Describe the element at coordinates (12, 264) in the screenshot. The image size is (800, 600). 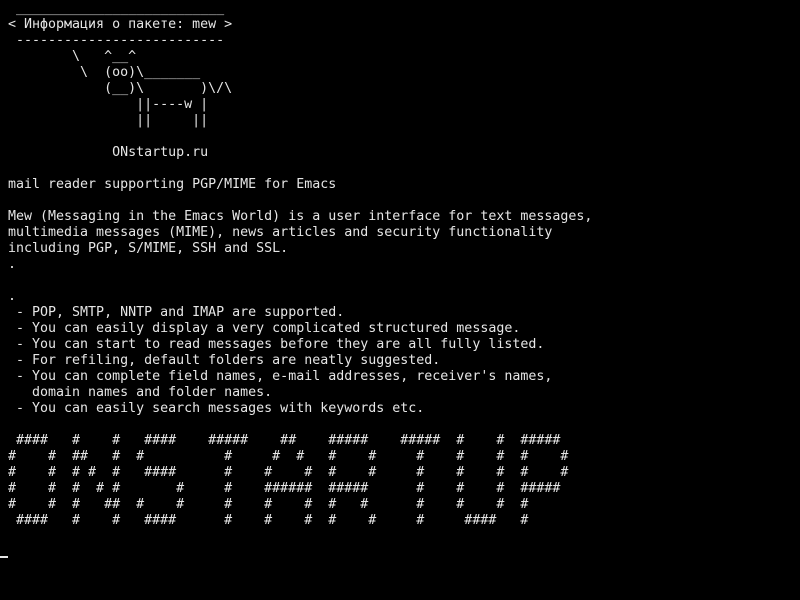
I see `description-line: .` at that location.